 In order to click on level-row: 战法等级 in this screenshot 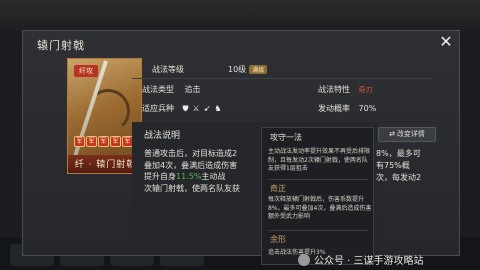, I will do `click(168, 69)`.